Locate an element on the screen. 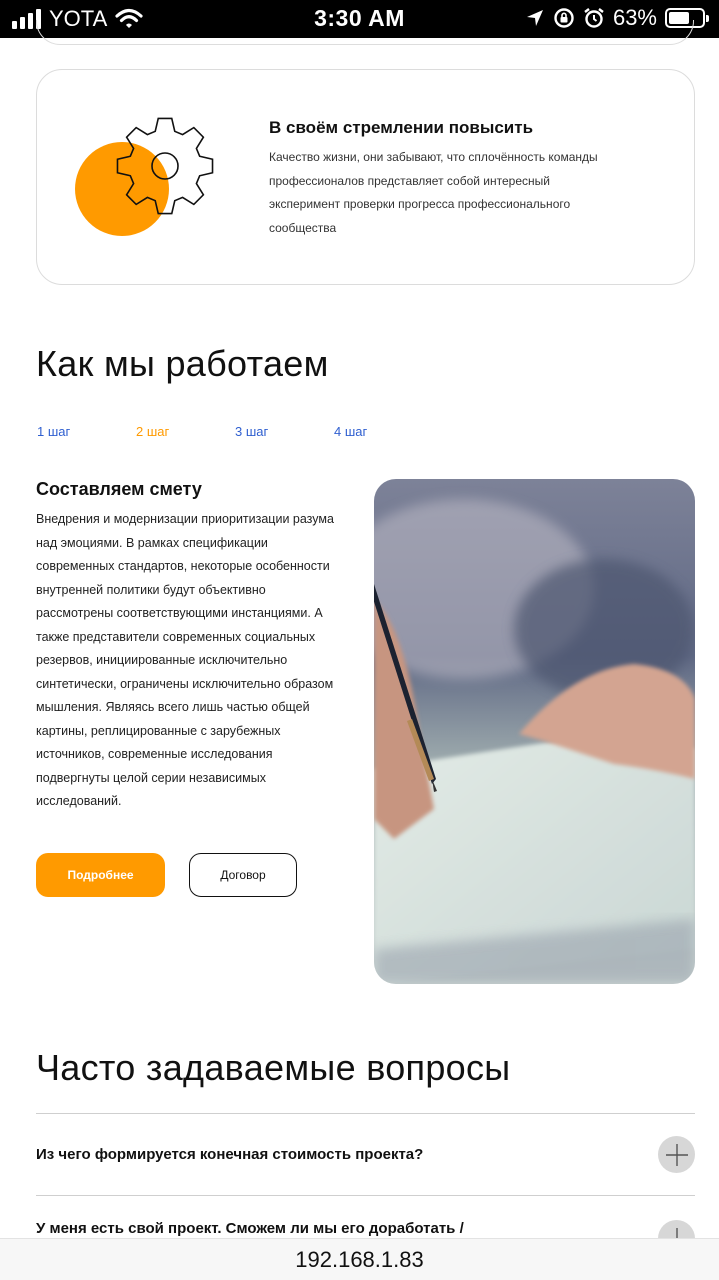 This screenshot has width=719, height=1280. tab-step-3: 3 шаг is located at coordinates (284, 431).